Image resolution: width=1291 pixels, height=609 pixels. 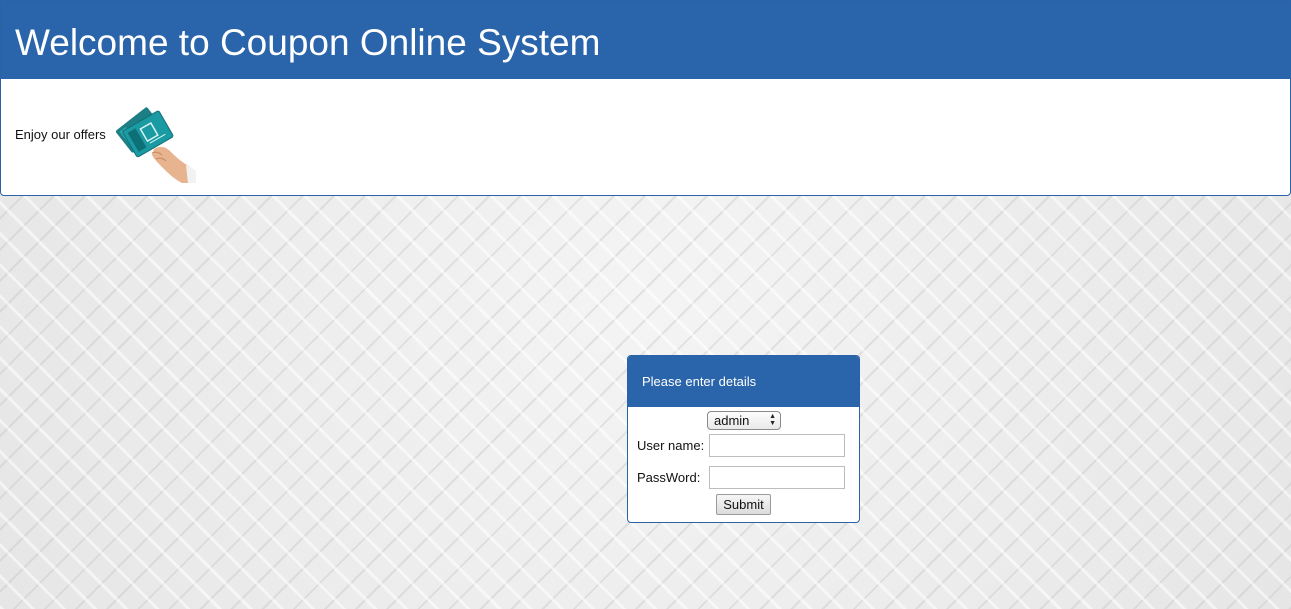 I want to click on role-select: admin ▲ ▼, so click(x=744, y=420).